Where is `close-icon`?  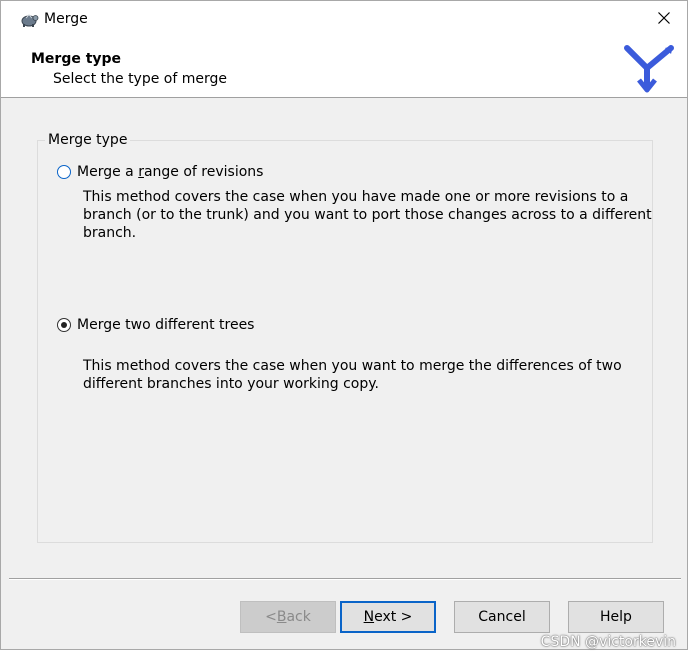 close-icon is located at coordinates (664, 20).